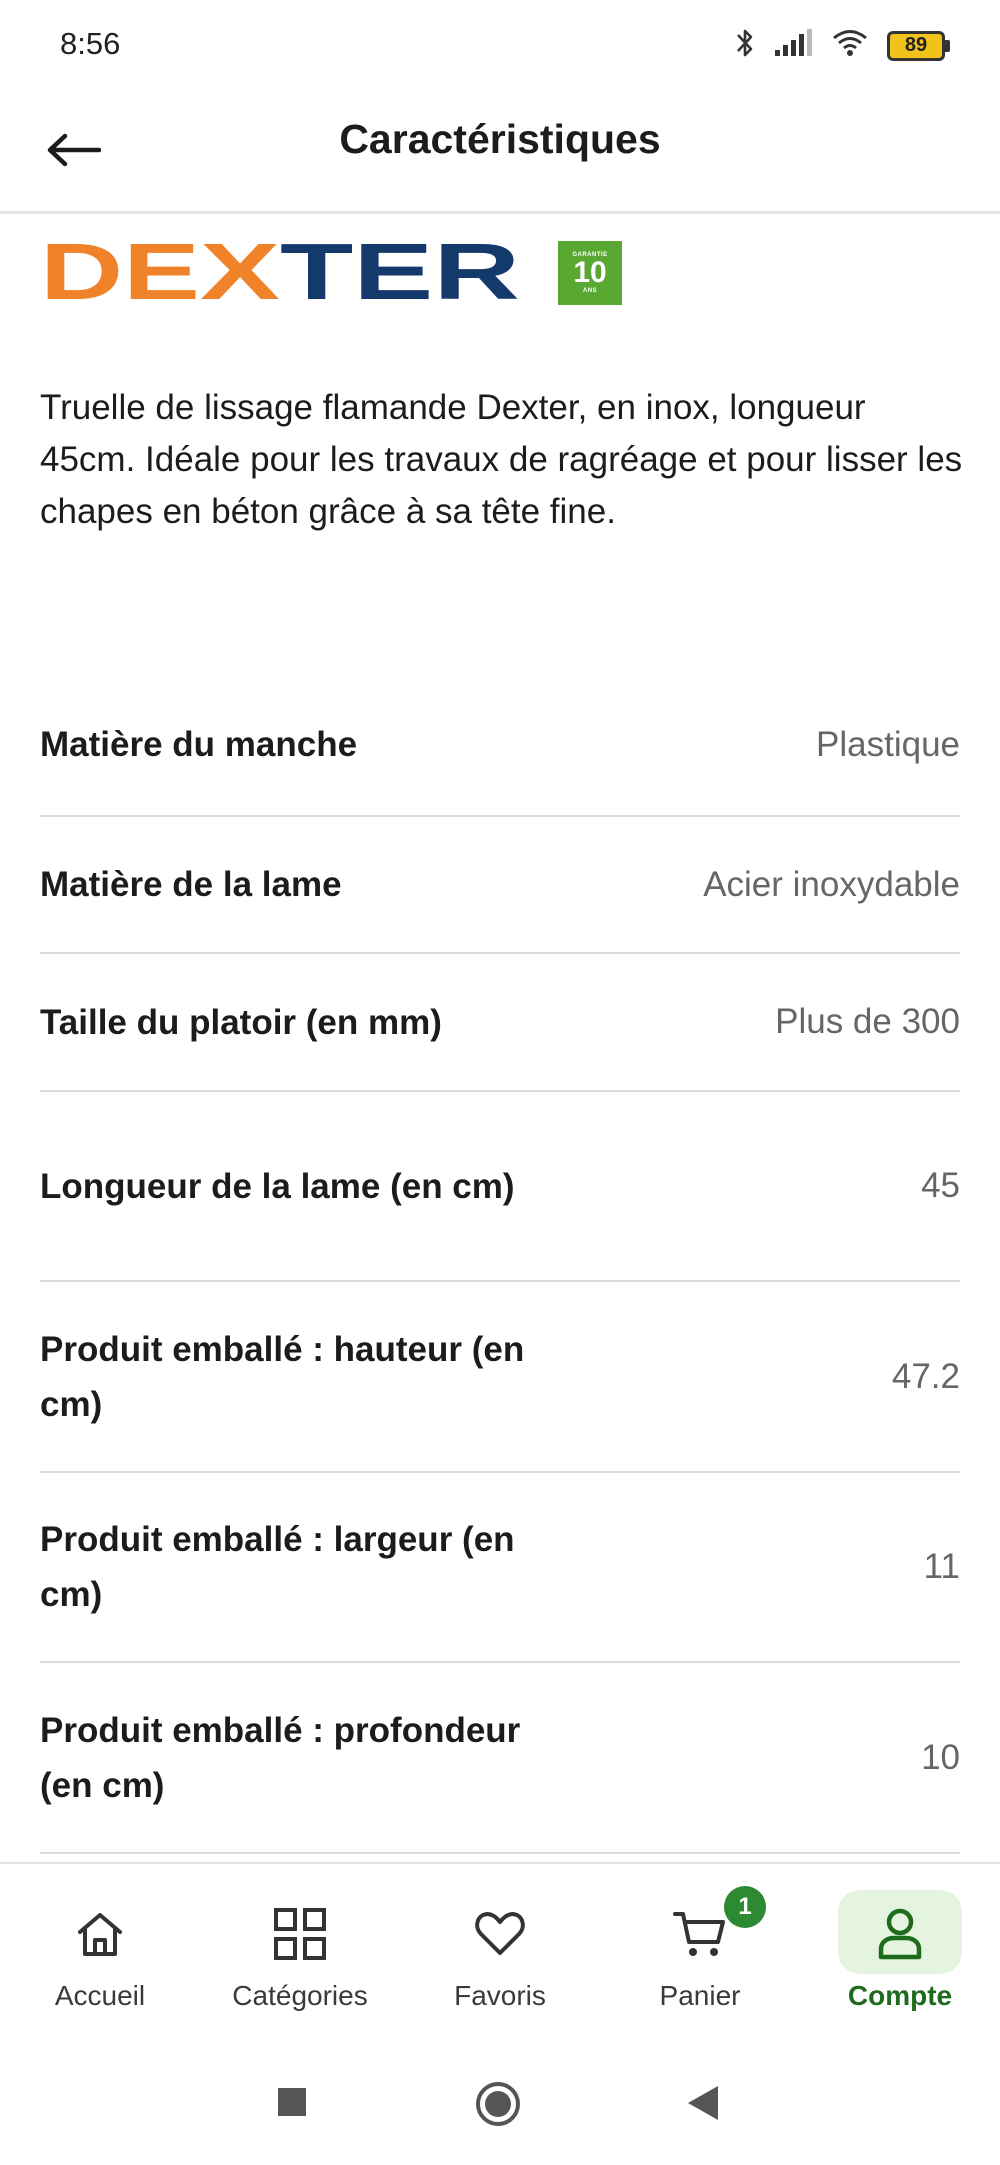  Describe the element at coordinates (90, 43) in the screenshot. I see `status-time: 8:56` at that location.